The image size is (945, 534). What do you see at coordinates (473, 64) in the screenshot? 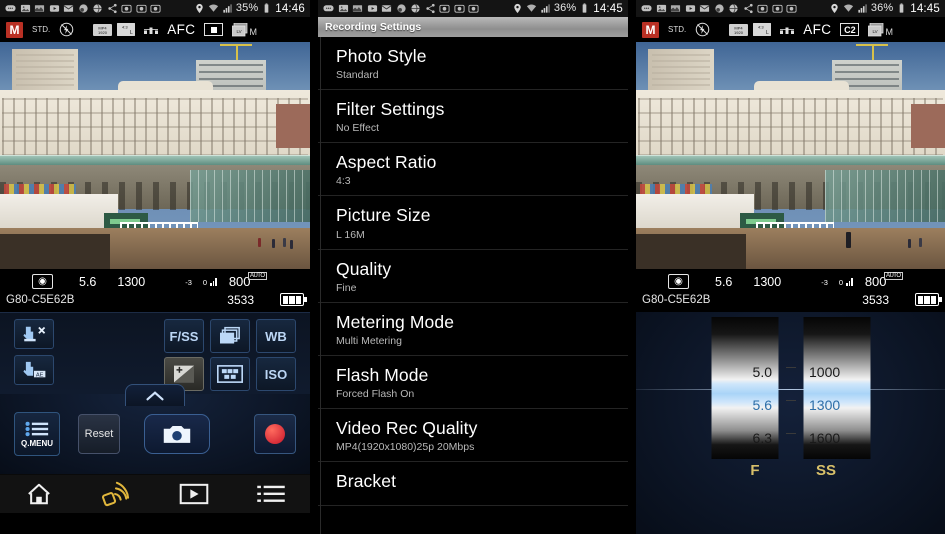
I see `list-item: Photo Style Standard` at bounding box center [473, 64].